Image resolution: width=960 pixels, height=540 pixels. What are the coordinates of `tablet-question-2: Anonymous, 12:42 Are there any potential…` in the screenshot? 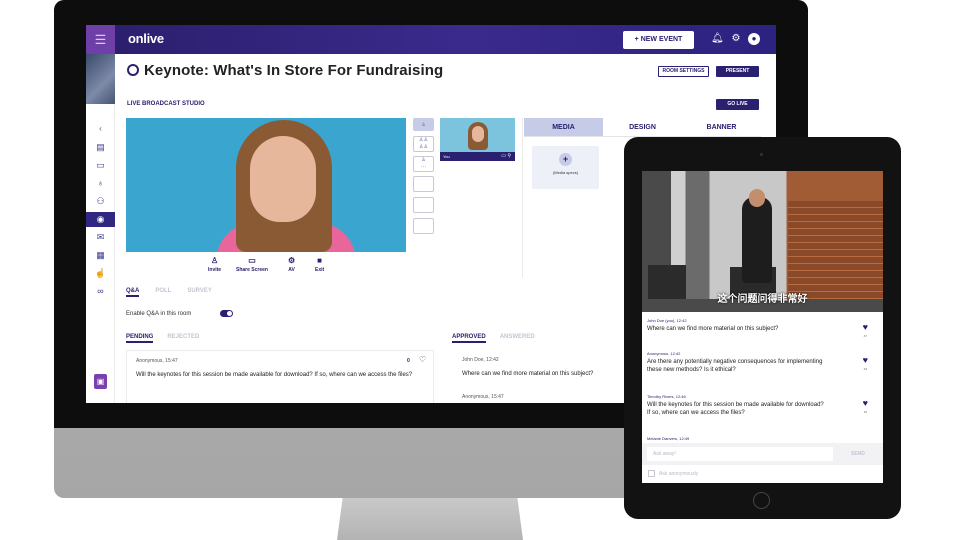 It's located at (762, 362).